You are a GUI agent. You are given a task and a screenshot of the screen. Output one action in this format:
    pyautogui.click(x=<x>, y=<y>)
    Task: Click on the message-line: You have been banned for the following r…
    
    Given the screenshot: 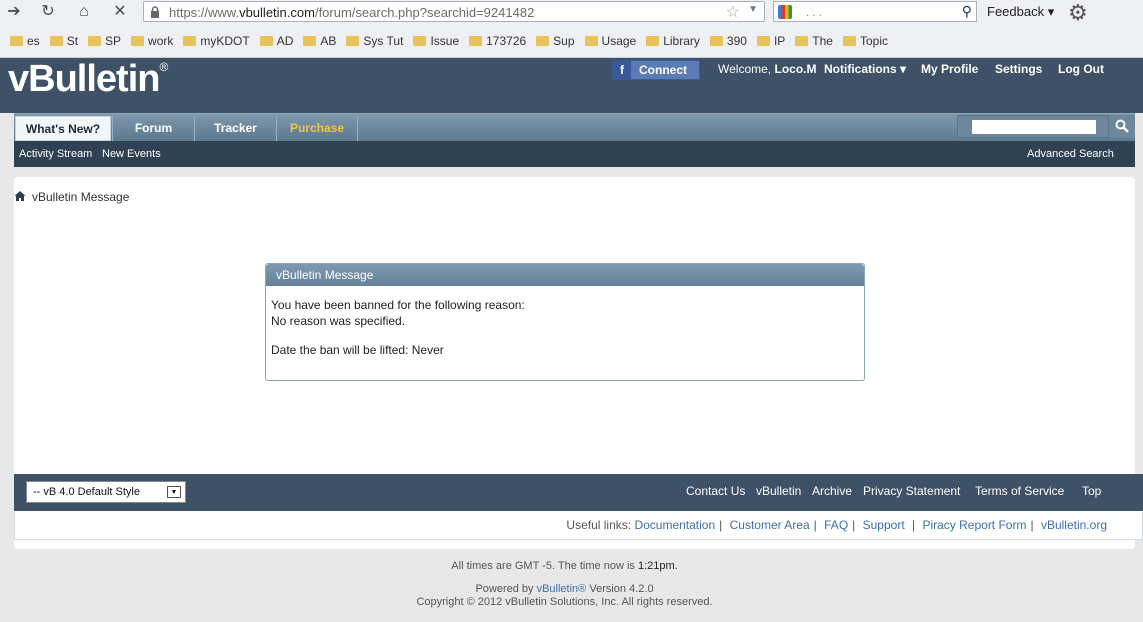 What is the action you would take?
    pyautogui.click(x=398, y=305)
    